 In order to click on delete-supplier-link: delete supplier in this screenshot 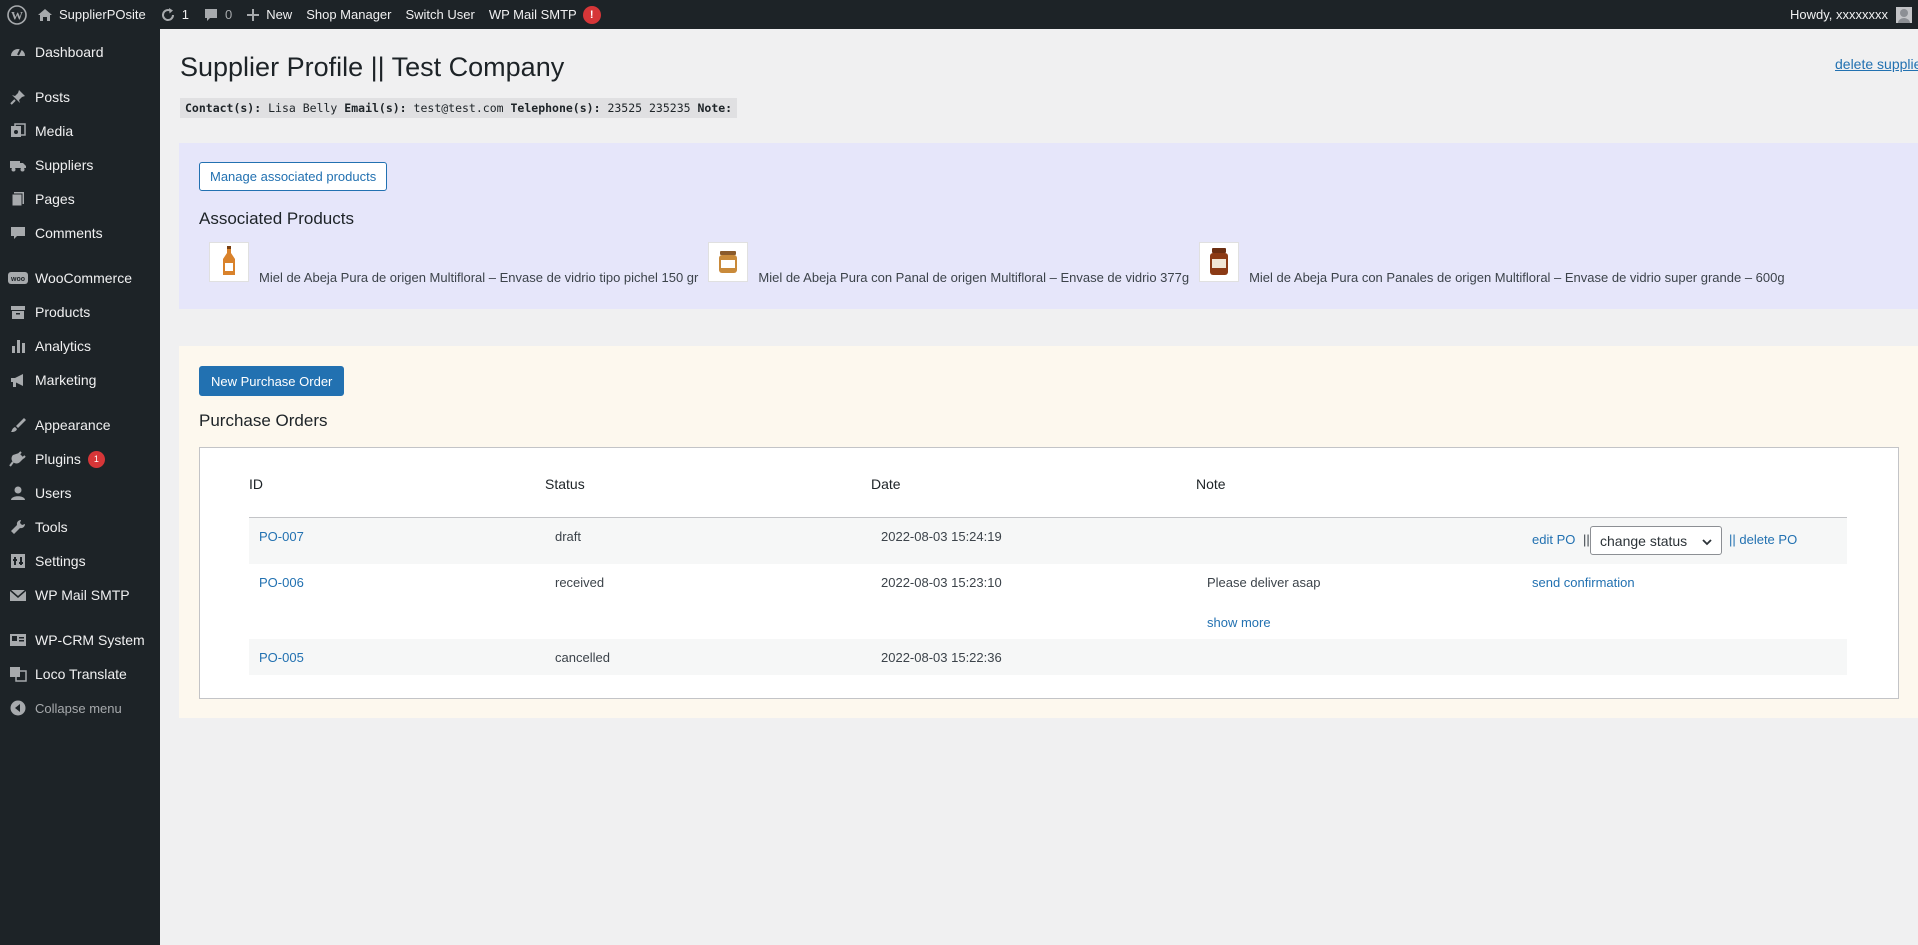, I will do `click(1876, 64)`.